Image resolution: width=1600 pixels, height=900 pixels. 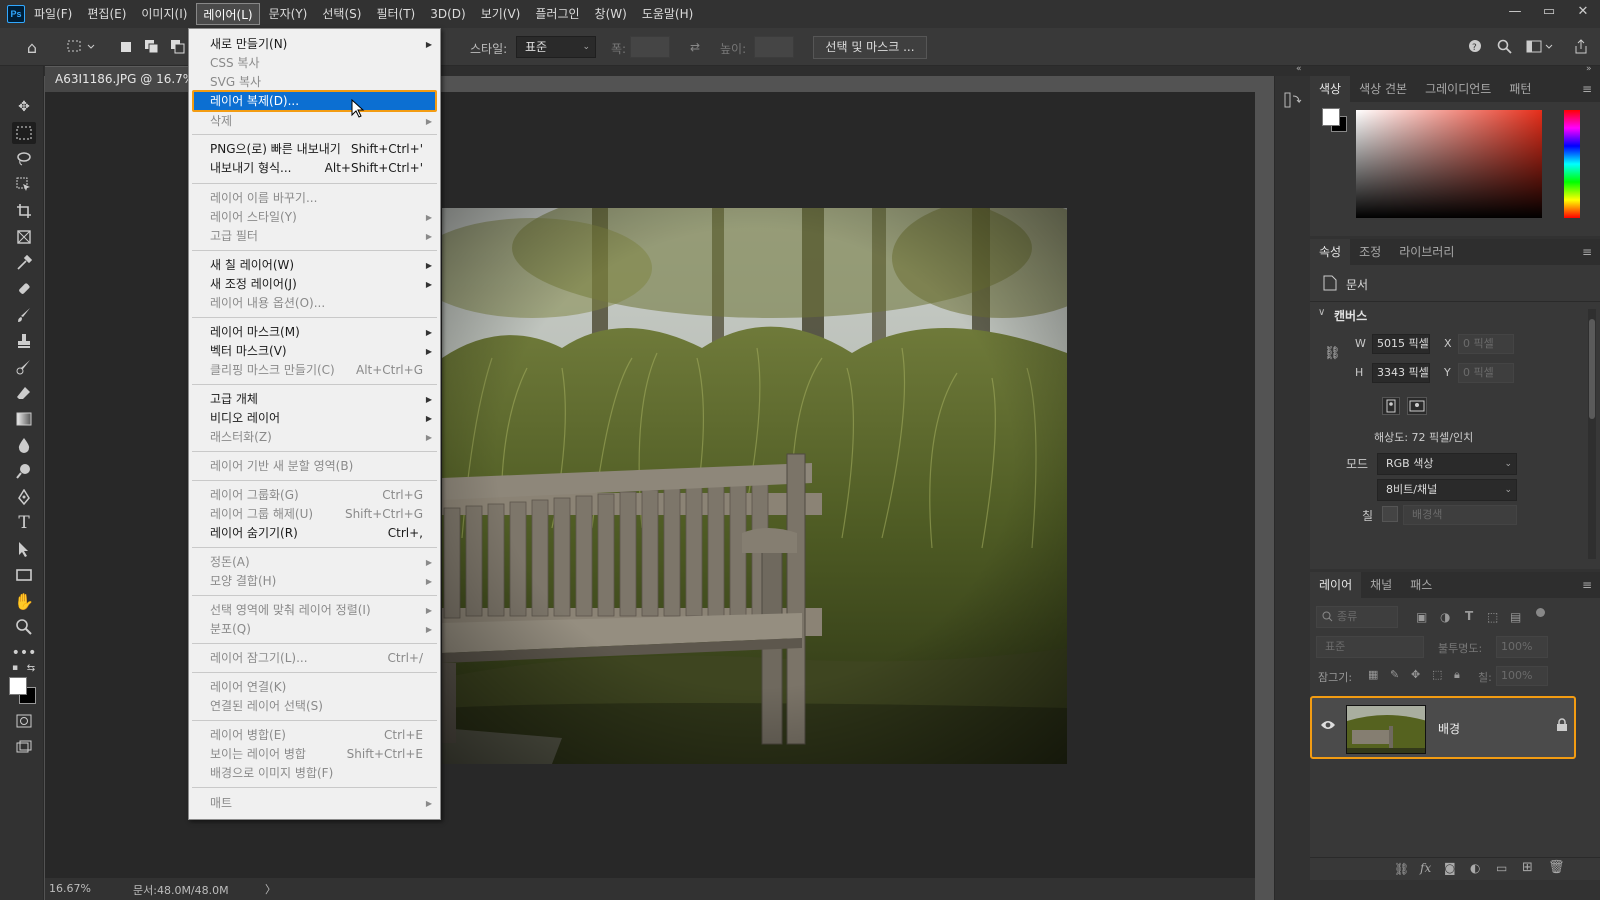 What do you see at coordinates (1449, 164) in the screenshot?
I see `color-field` at bounding box center [1449, 164].